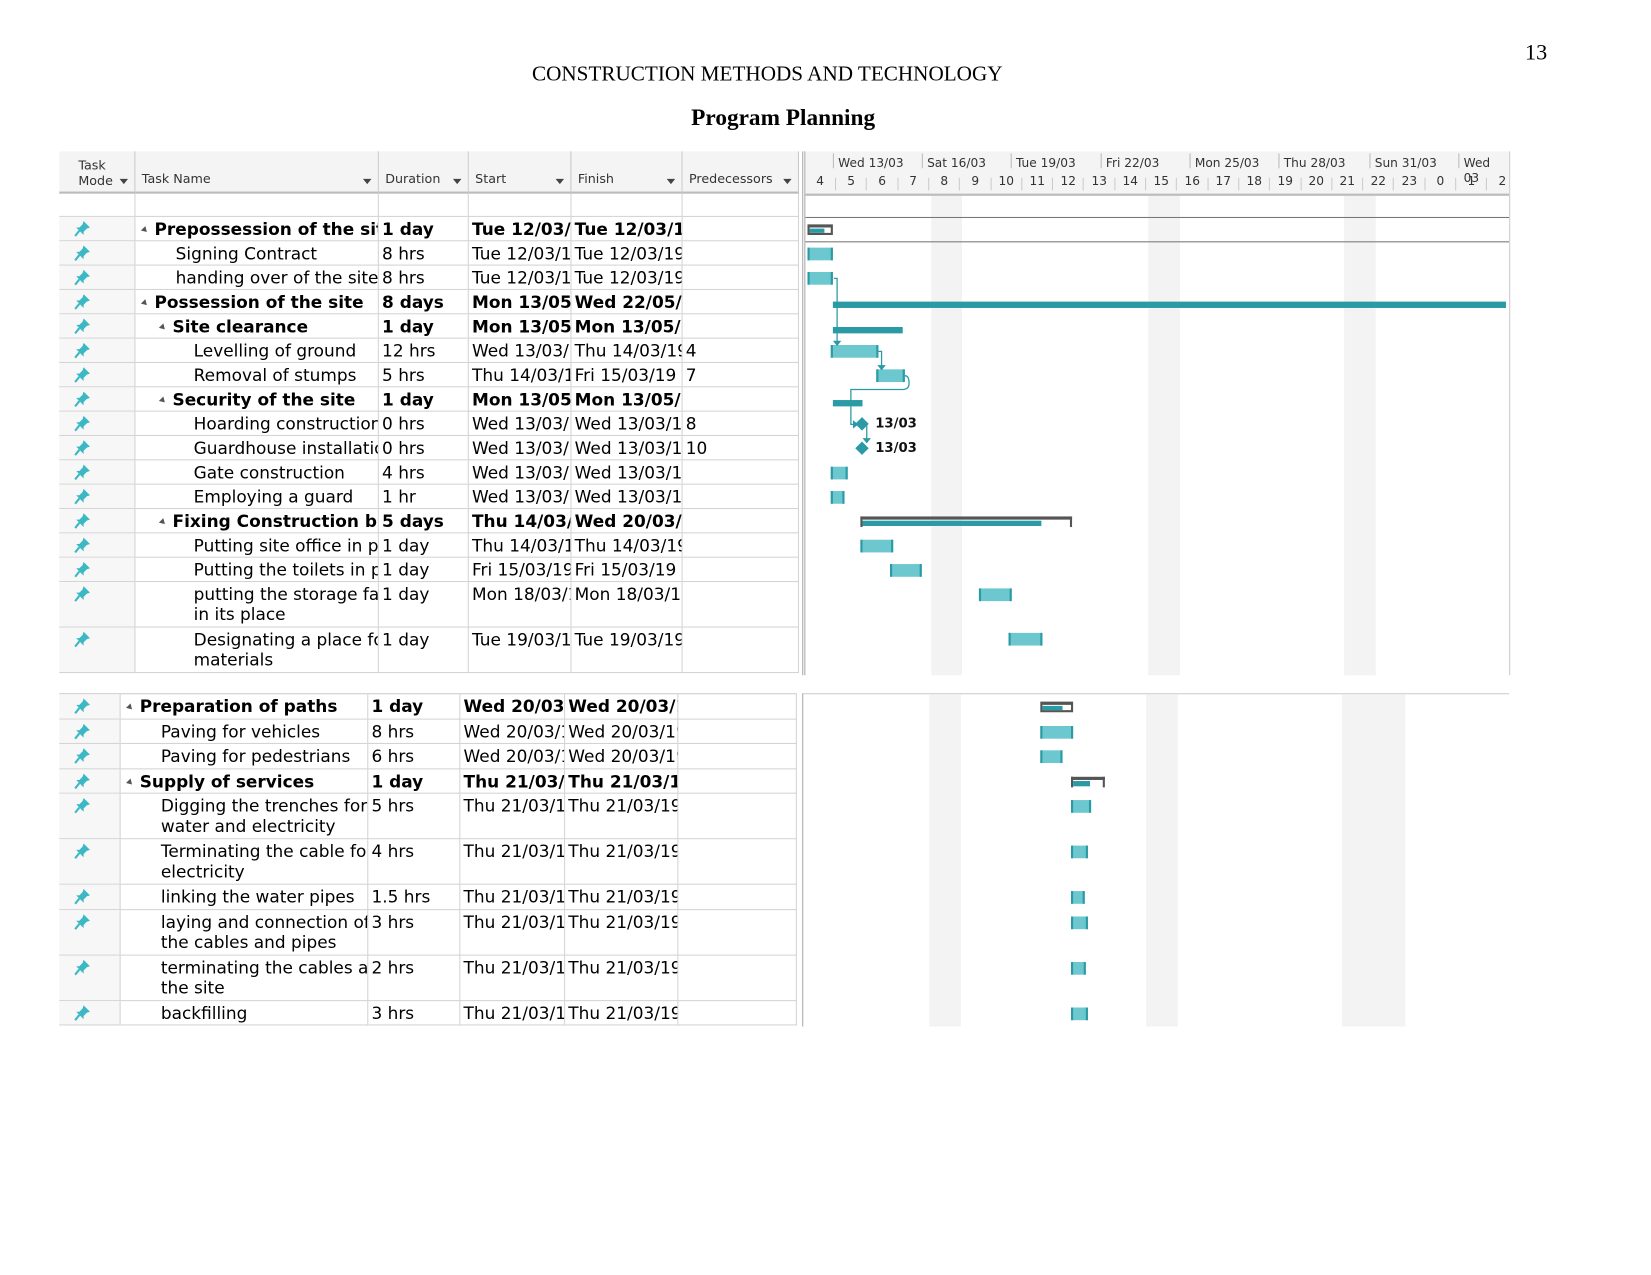  I want to click on column-header-finish: Finish, so click(627, 172).